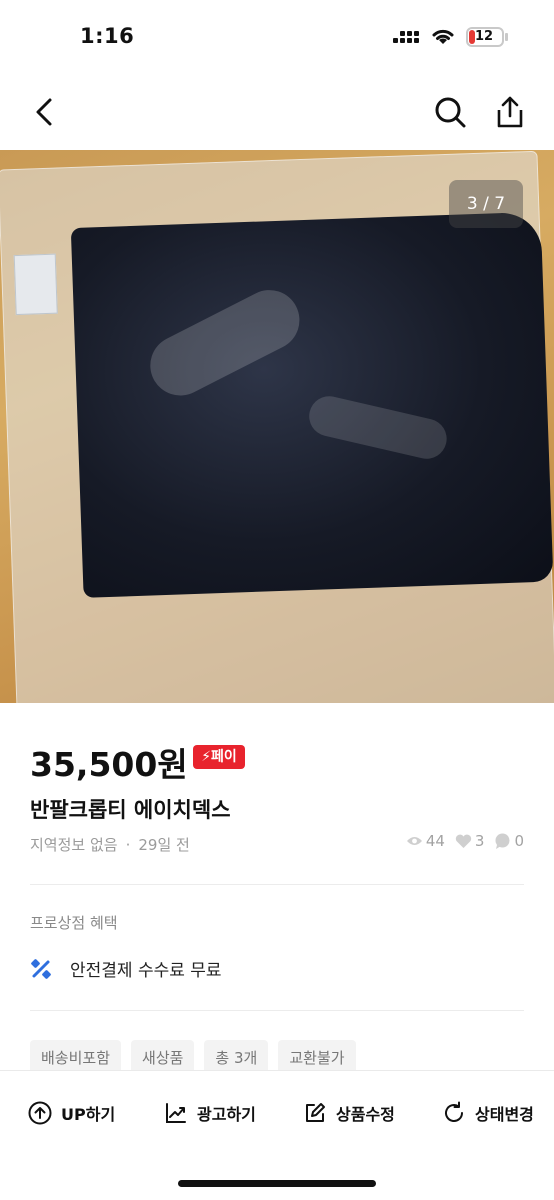  I want to click on chat-count: 0, so click(519, 841).